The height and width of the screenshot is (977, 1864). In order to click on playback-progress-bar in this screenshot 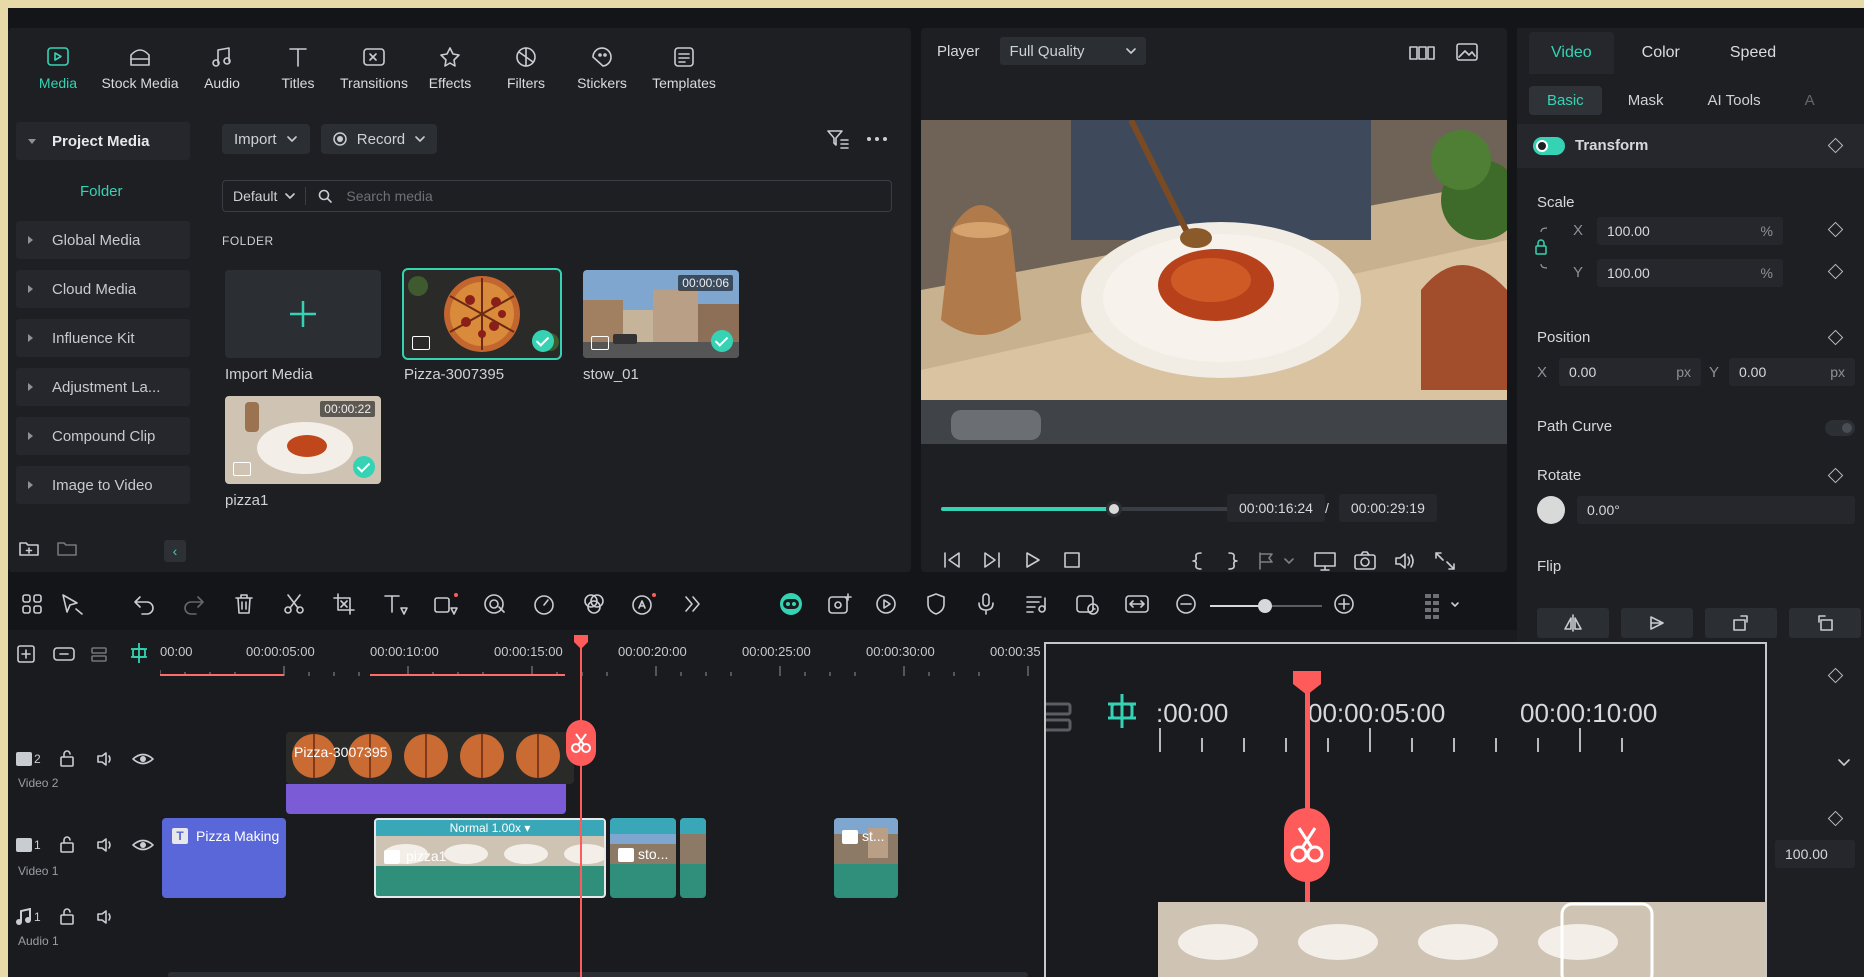, I will do `click(1093, 509)`.